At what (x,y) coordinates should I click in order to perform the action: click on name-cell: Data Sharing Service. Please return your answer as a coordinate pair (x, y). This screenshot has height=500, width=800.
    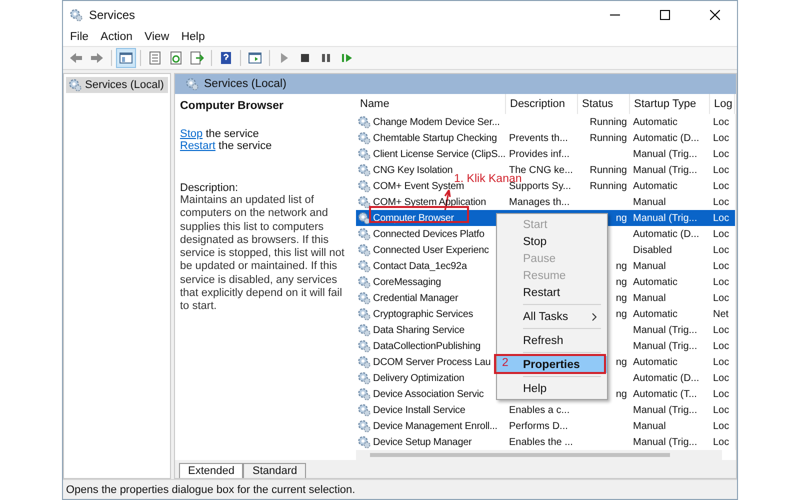
    Looking at the image, I should click on (418, 330).